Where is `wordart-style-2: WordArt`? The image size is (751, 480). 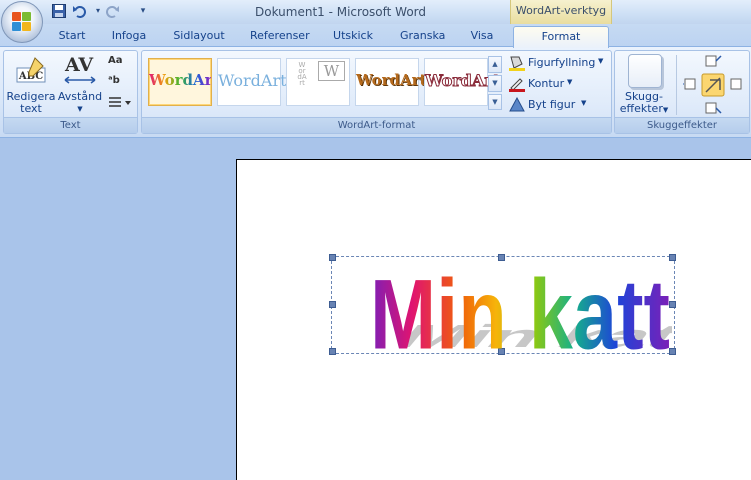 wordart-style-2: WordArt is located at coordinates (252, 82).